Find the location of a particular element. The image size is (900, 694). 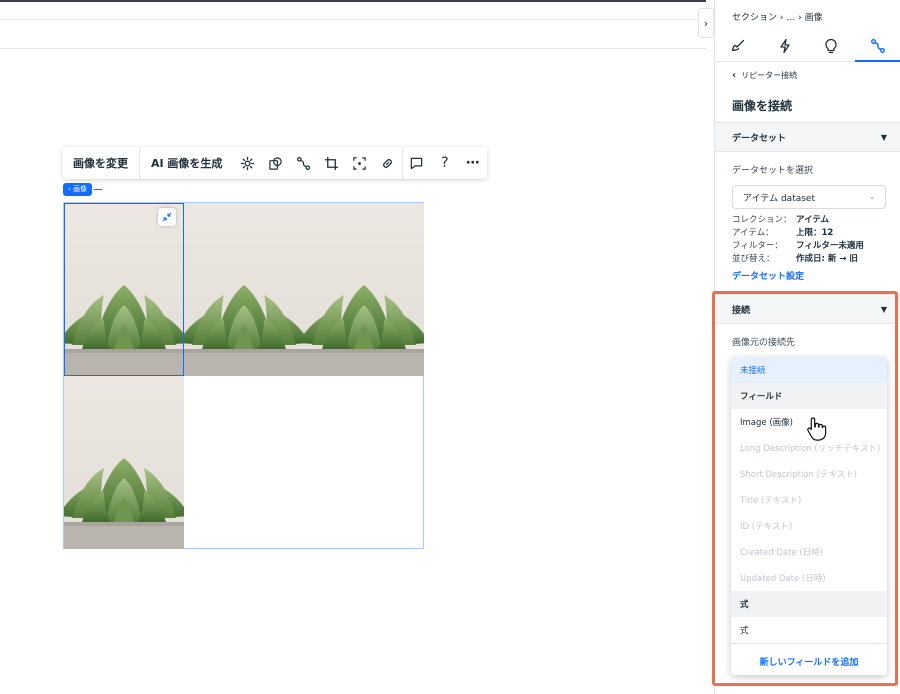

shrink-icon is located at coordinates (167, 217).